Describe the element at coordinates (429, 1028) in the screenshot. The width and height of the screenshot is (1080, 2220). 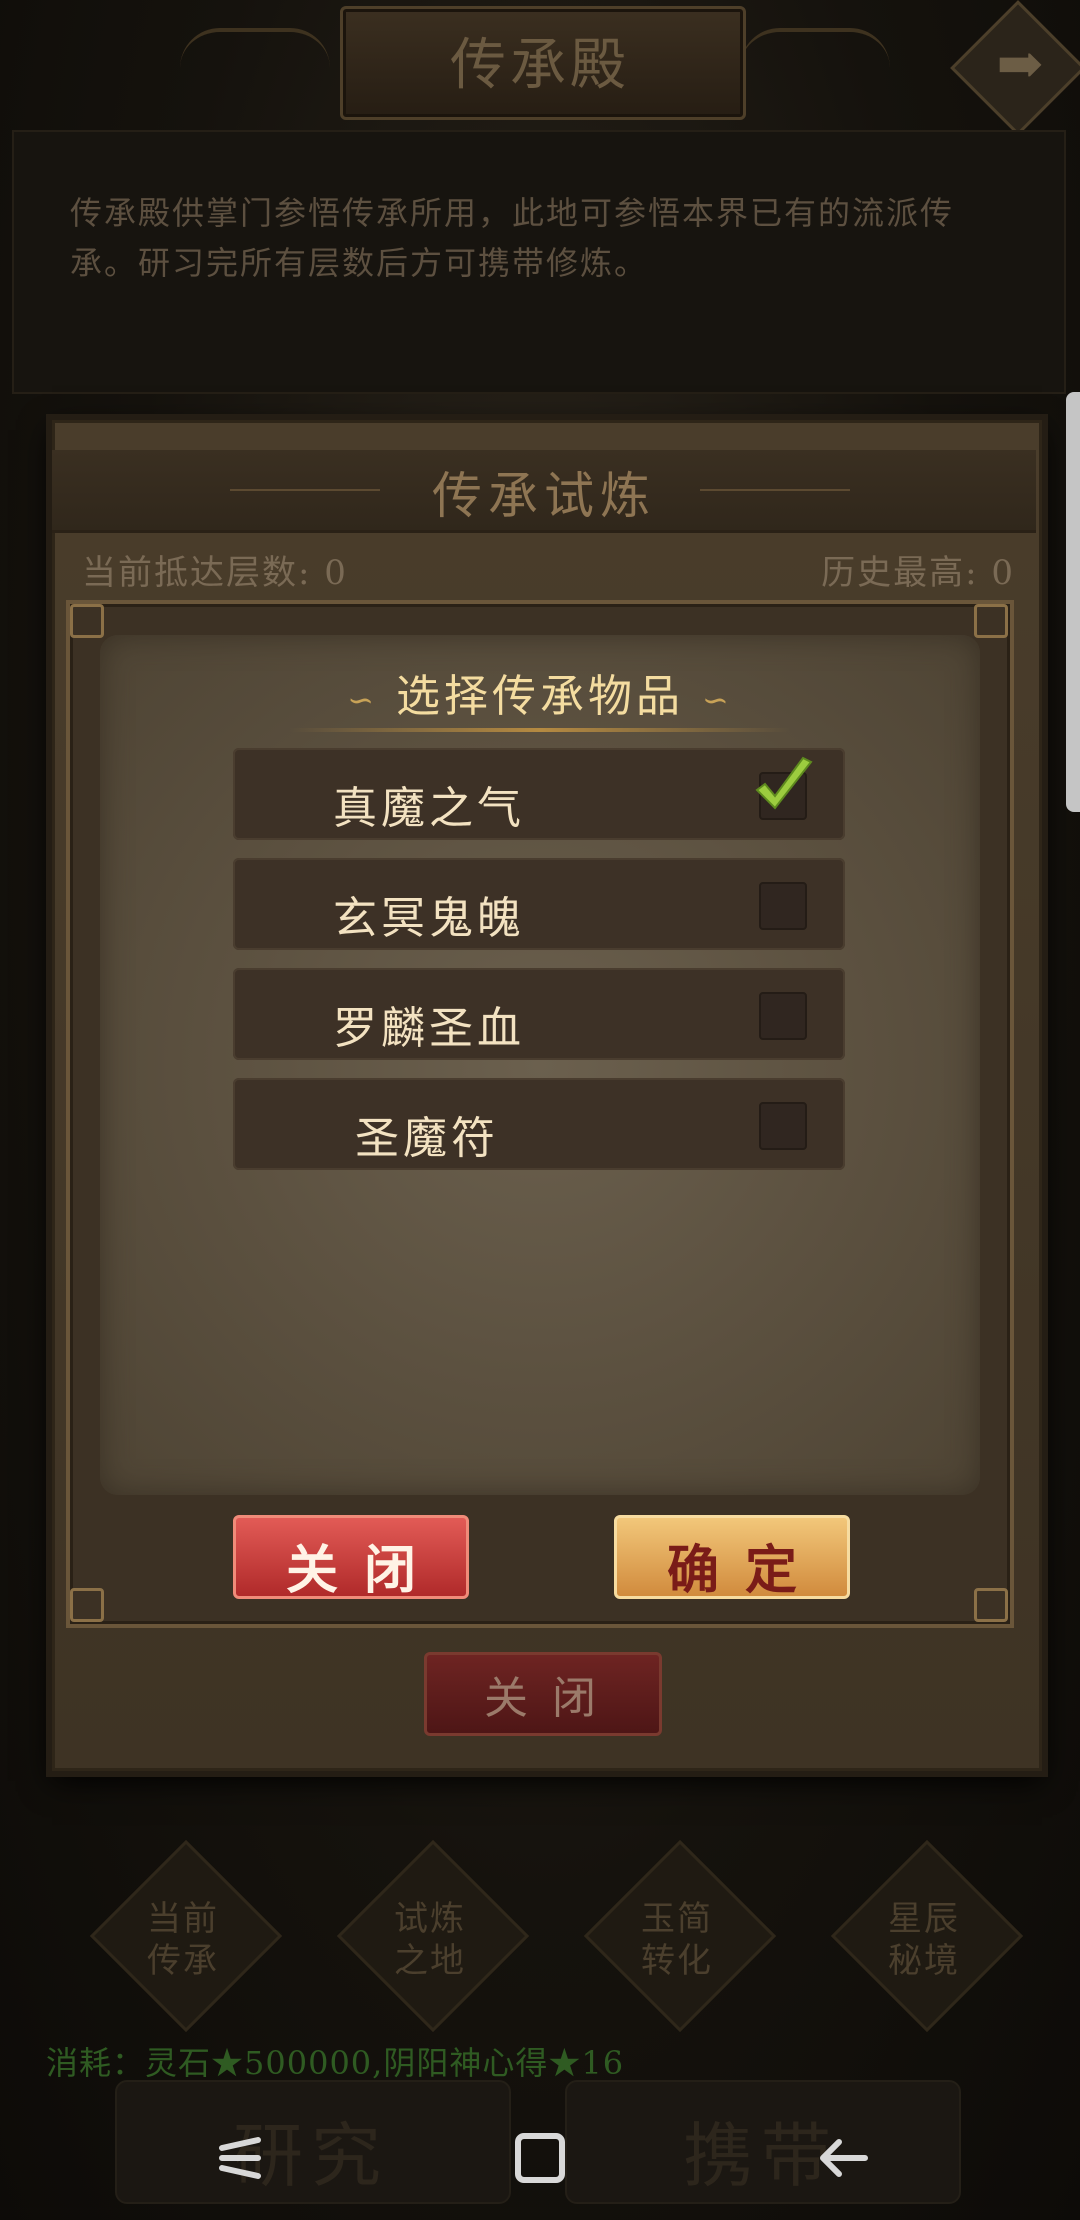
I see `item-label: 罗麟圣血` at that location.